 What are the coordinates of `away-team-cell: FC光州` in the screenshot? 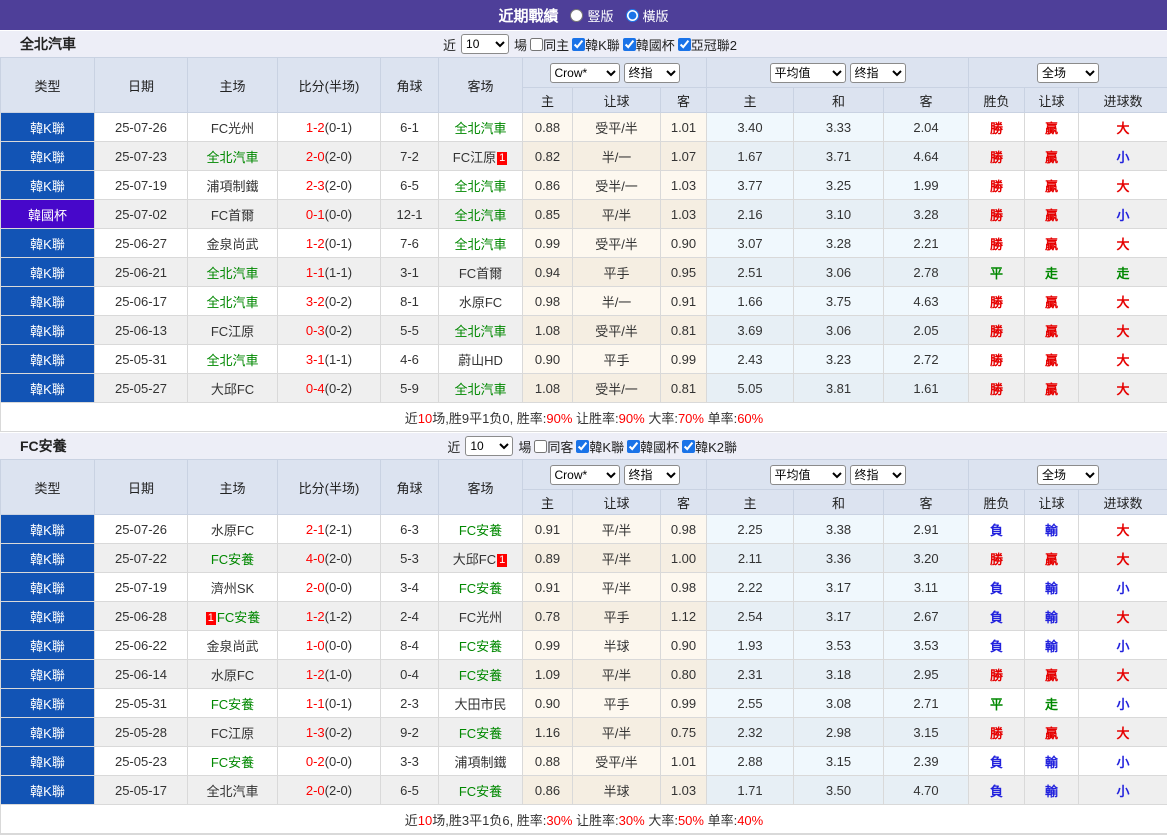 It's located at (481, 616).